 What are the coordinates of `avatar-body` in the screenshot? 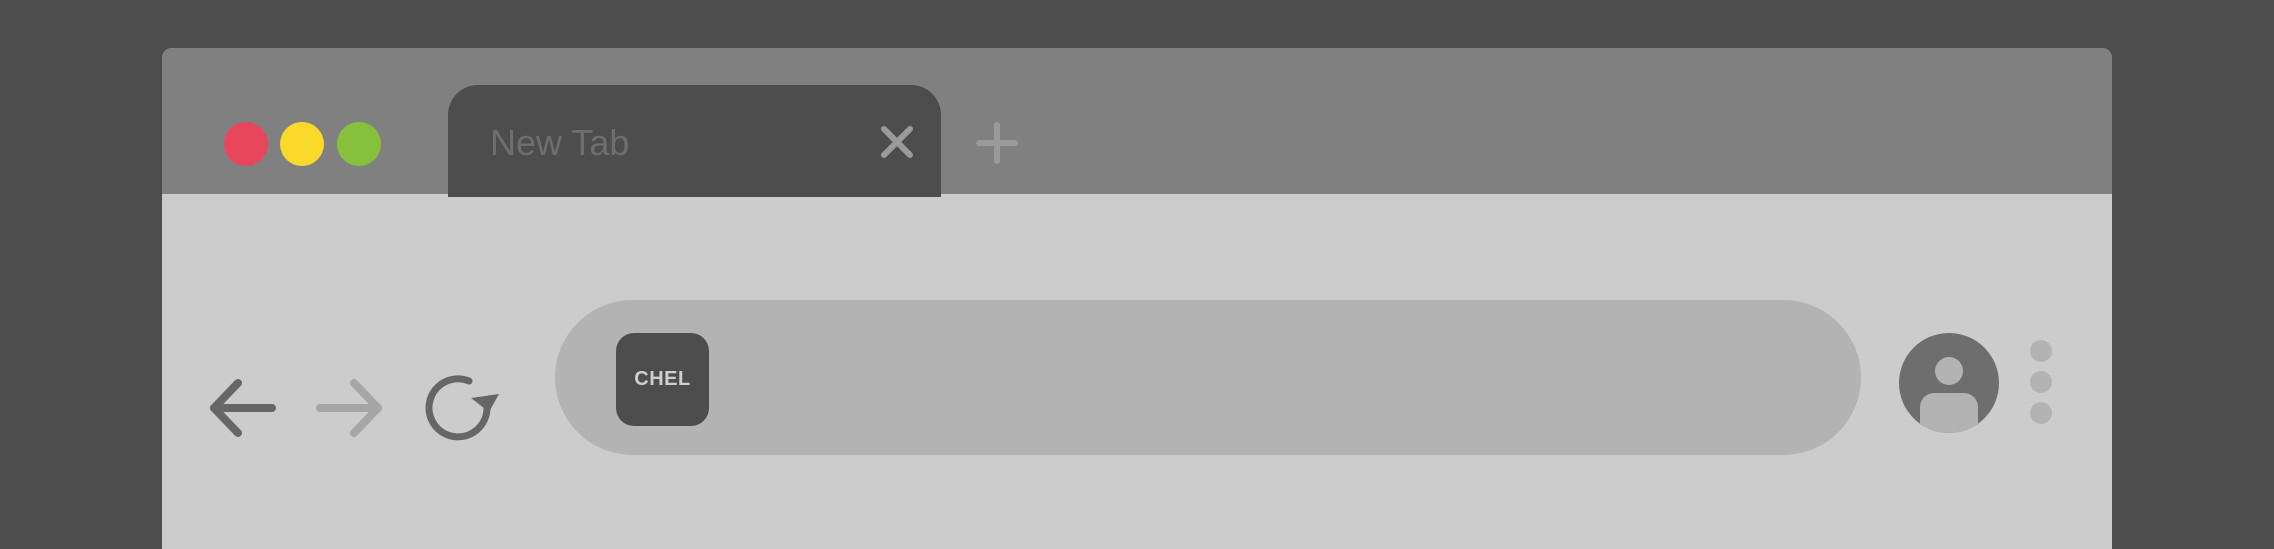 It's located at (1949, 413).